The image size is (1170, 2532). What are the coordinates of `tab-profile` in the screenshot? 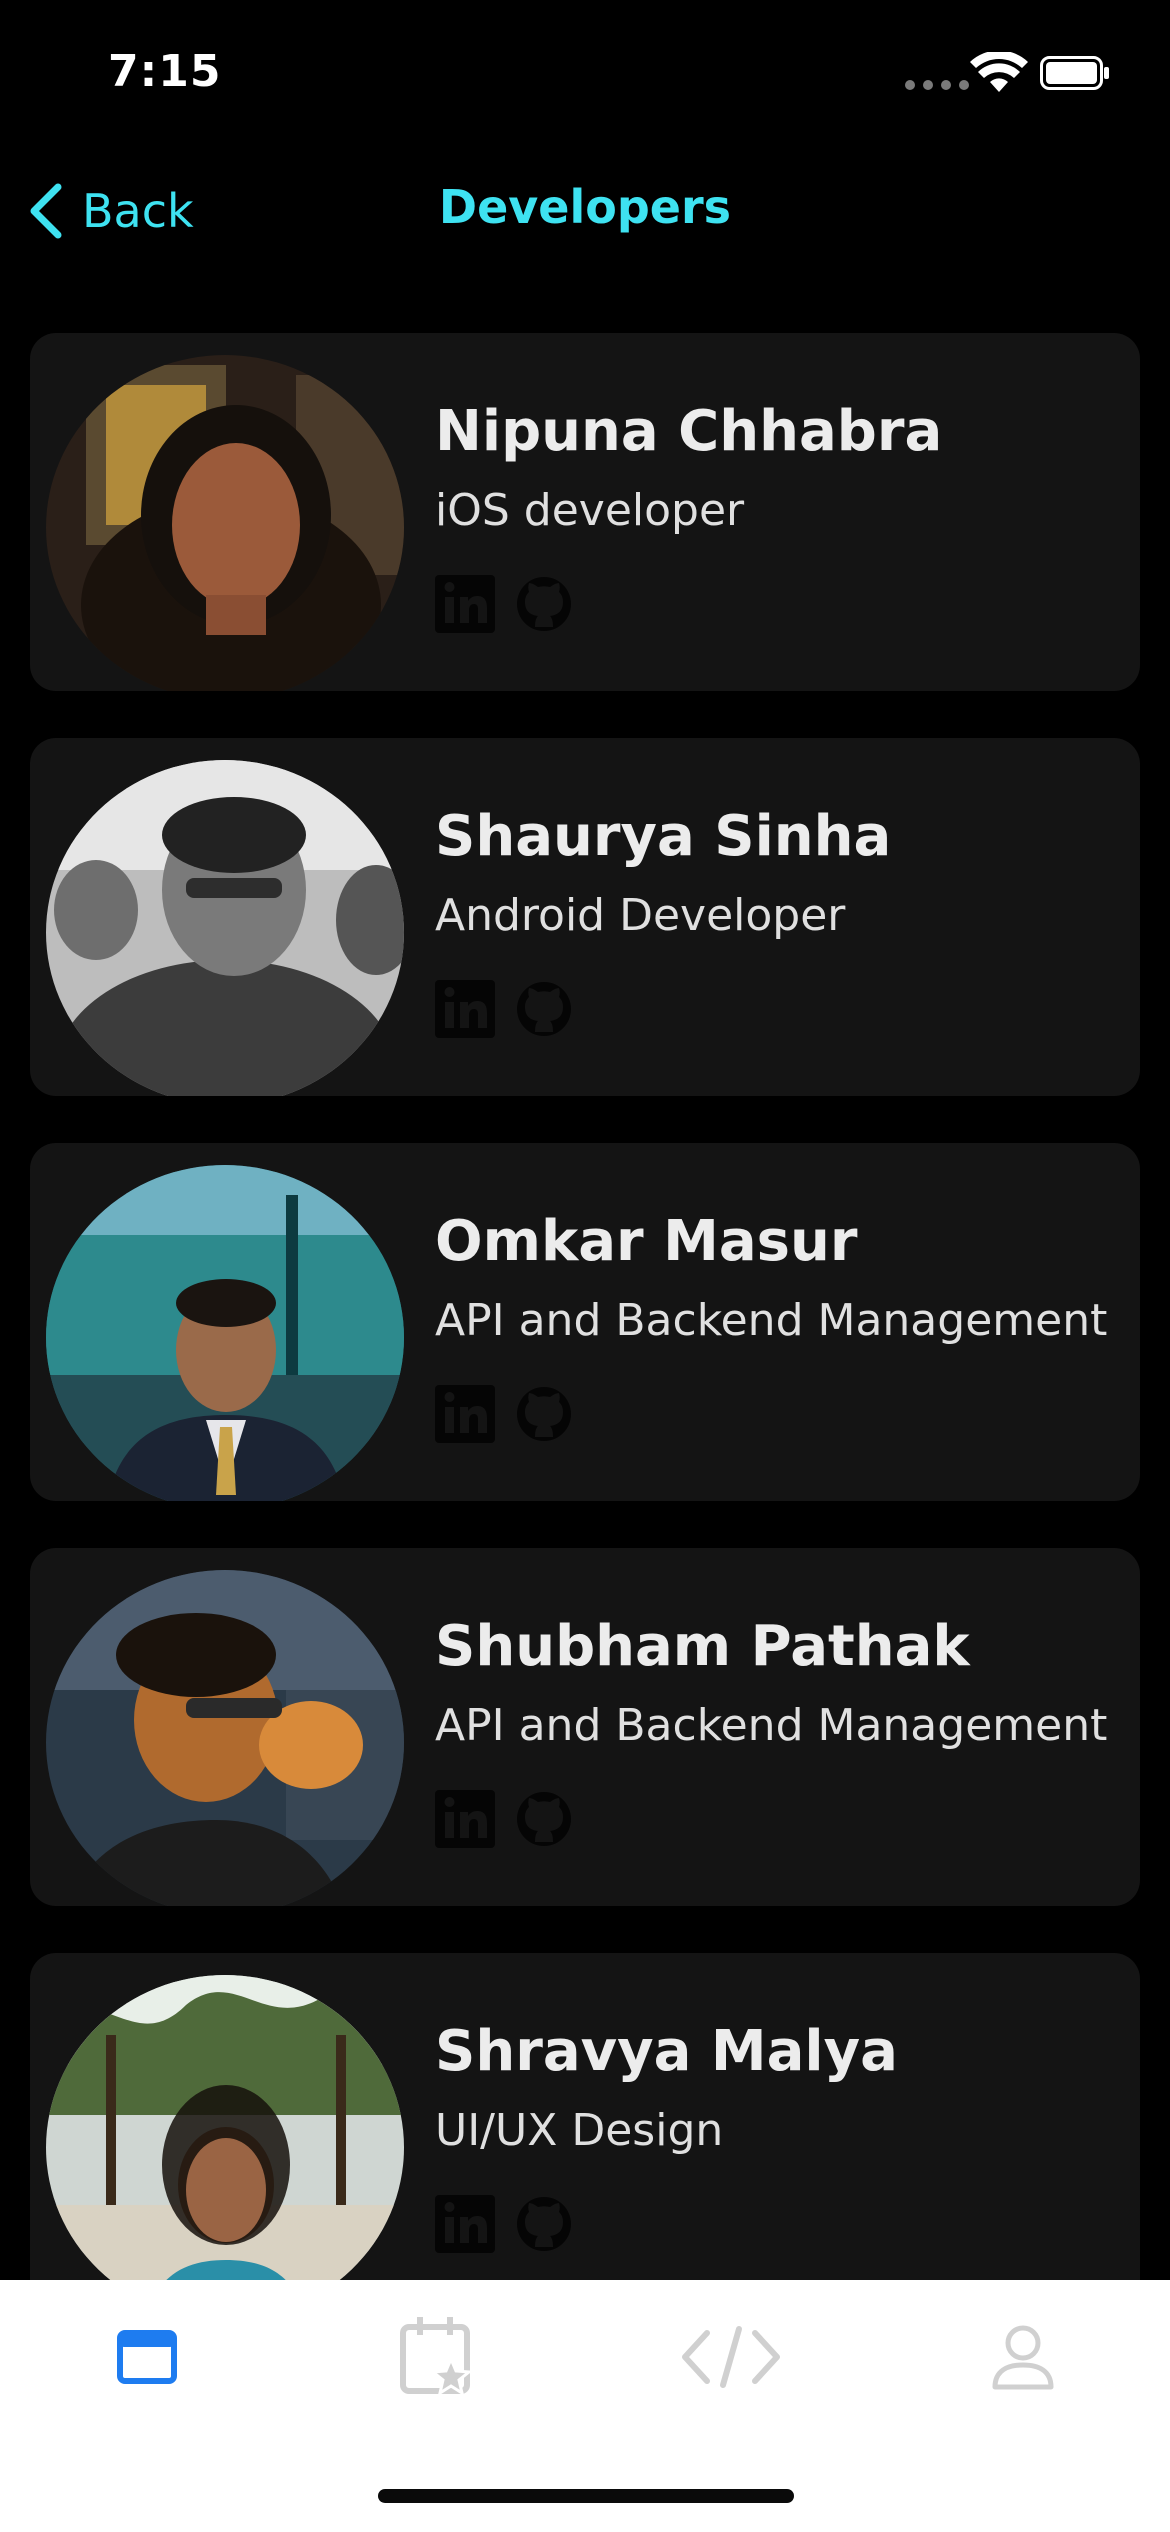 It's located at (1023, 2357).